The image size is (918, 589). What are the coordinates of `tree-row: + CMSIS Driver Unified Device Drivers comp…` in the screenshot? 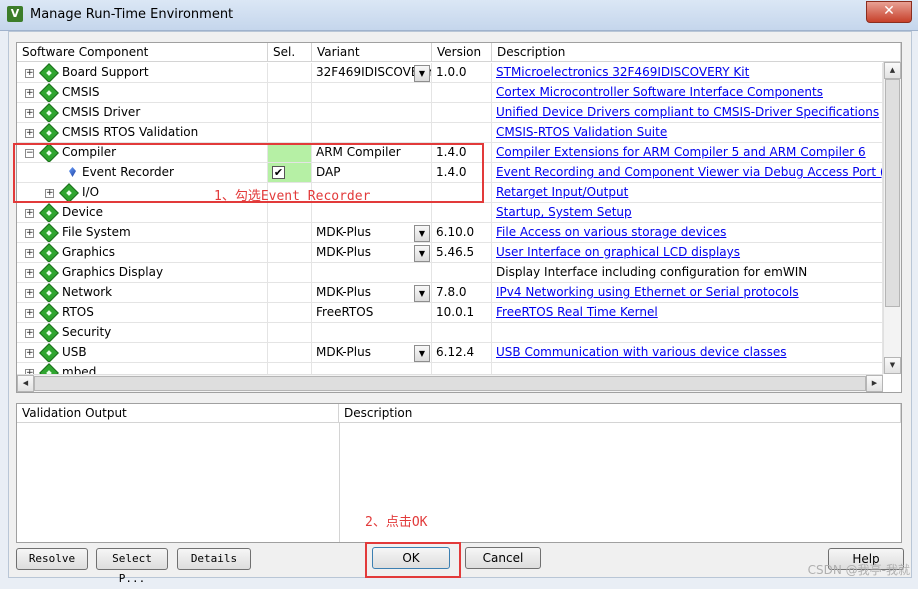 It's located at (450, 113).